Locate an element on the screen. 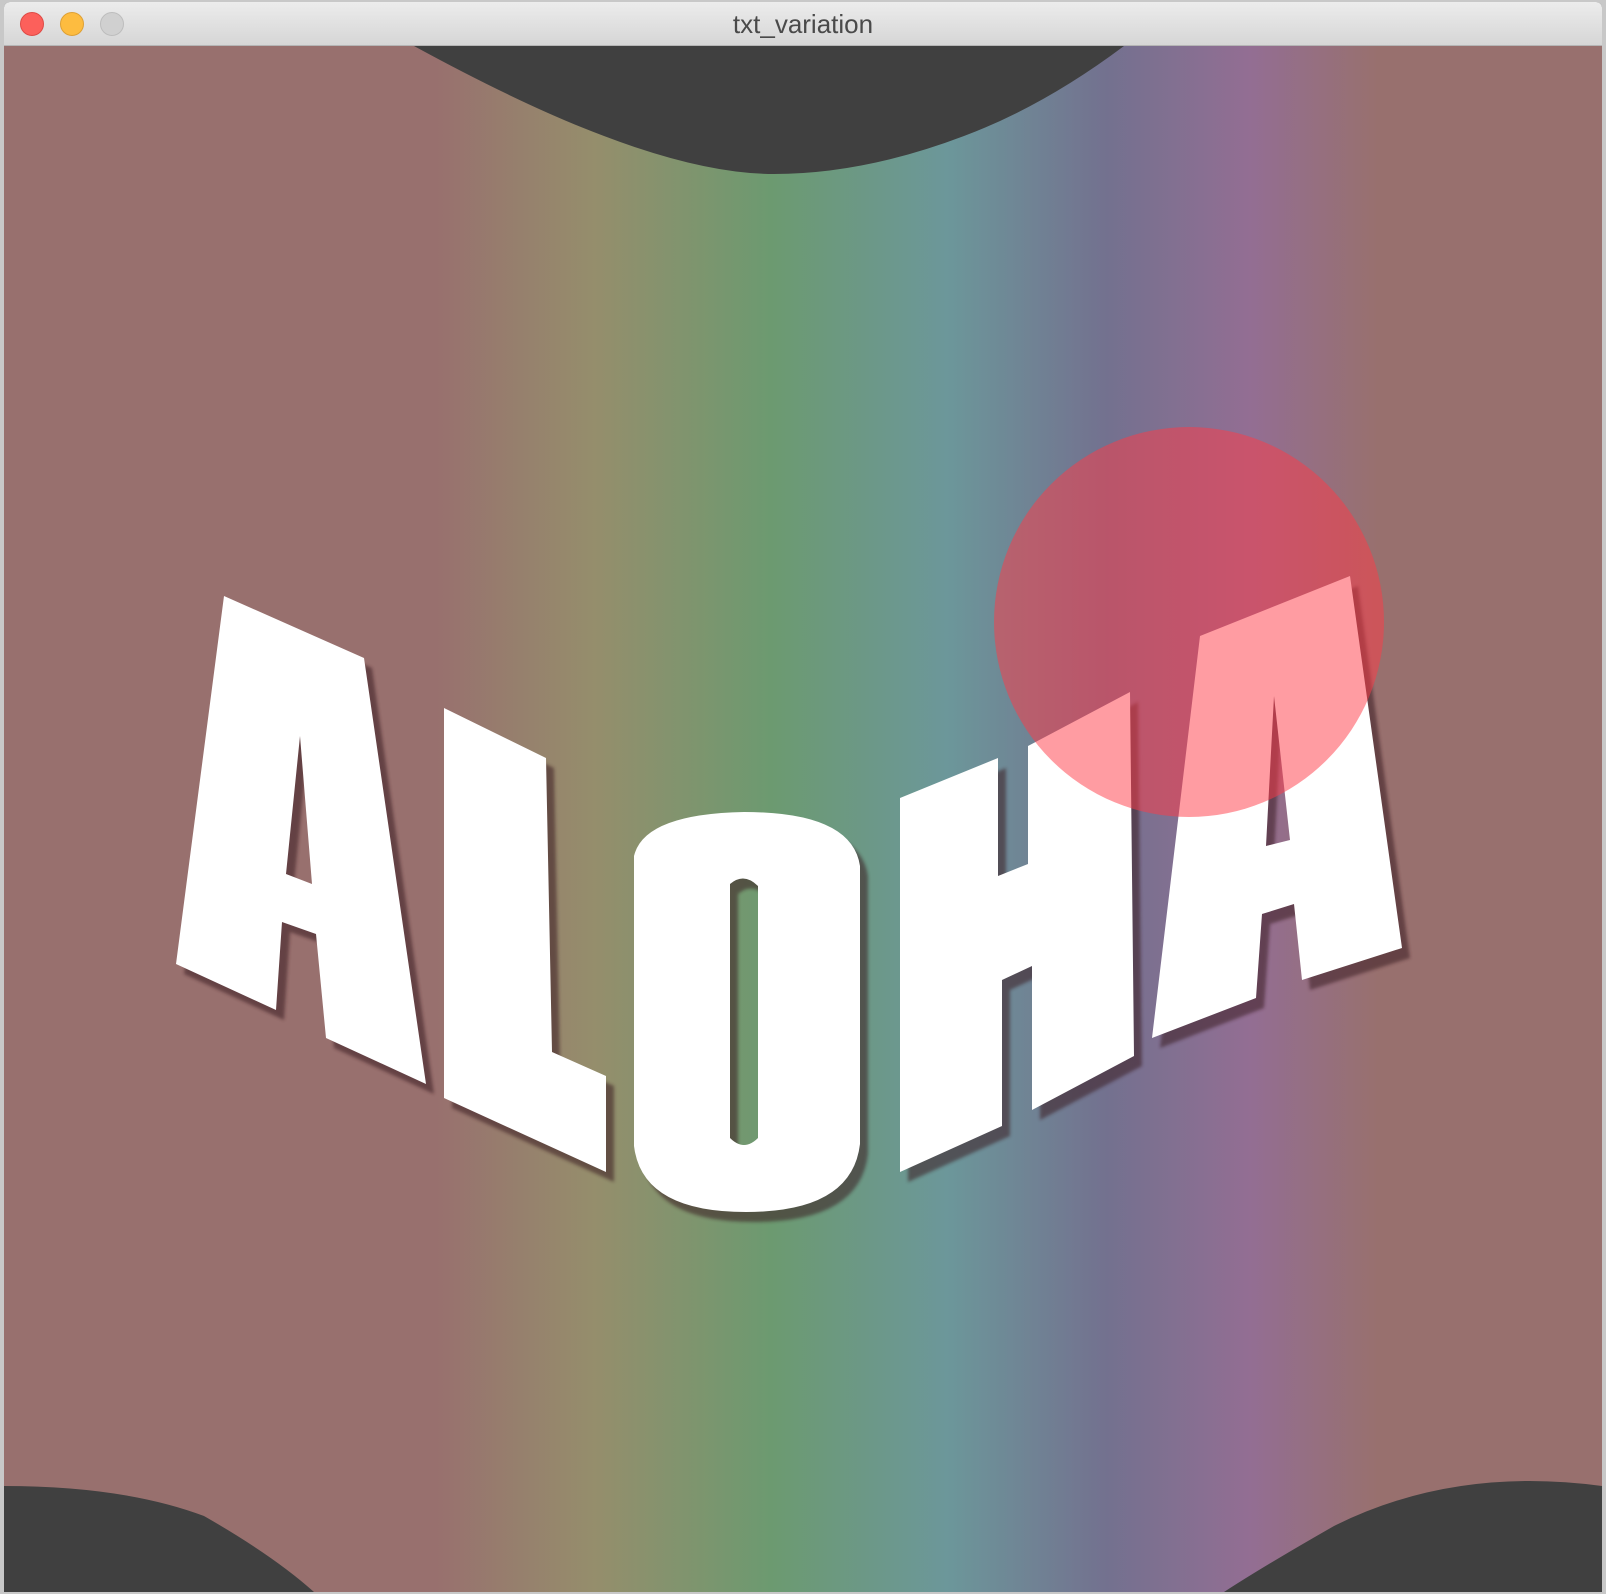 Image resolution: width=1606 pixels, height=1594 pixels. window-title: txt_variation is located at coordinates (803, 24).